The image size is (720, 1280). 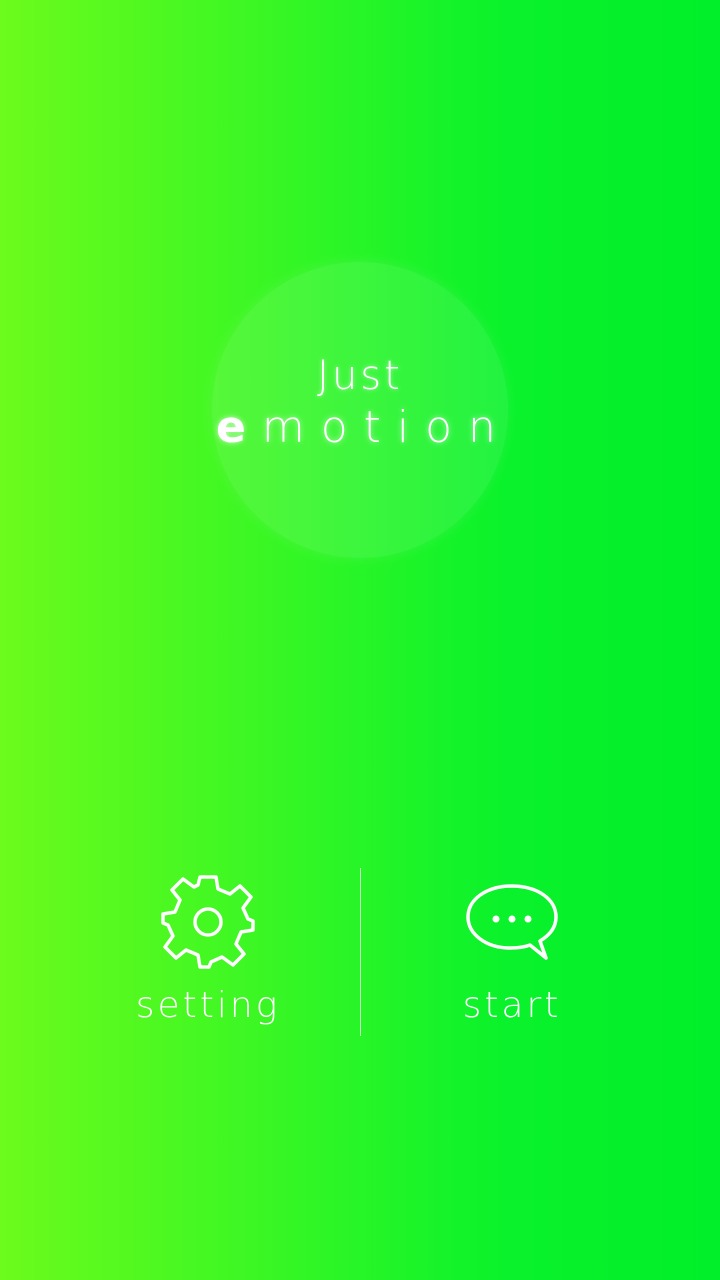 What do you see at coordinates (239, 427) in the screenshot?
I see `logo-title-emotion-initial: e` at bounding box center [239, 427].